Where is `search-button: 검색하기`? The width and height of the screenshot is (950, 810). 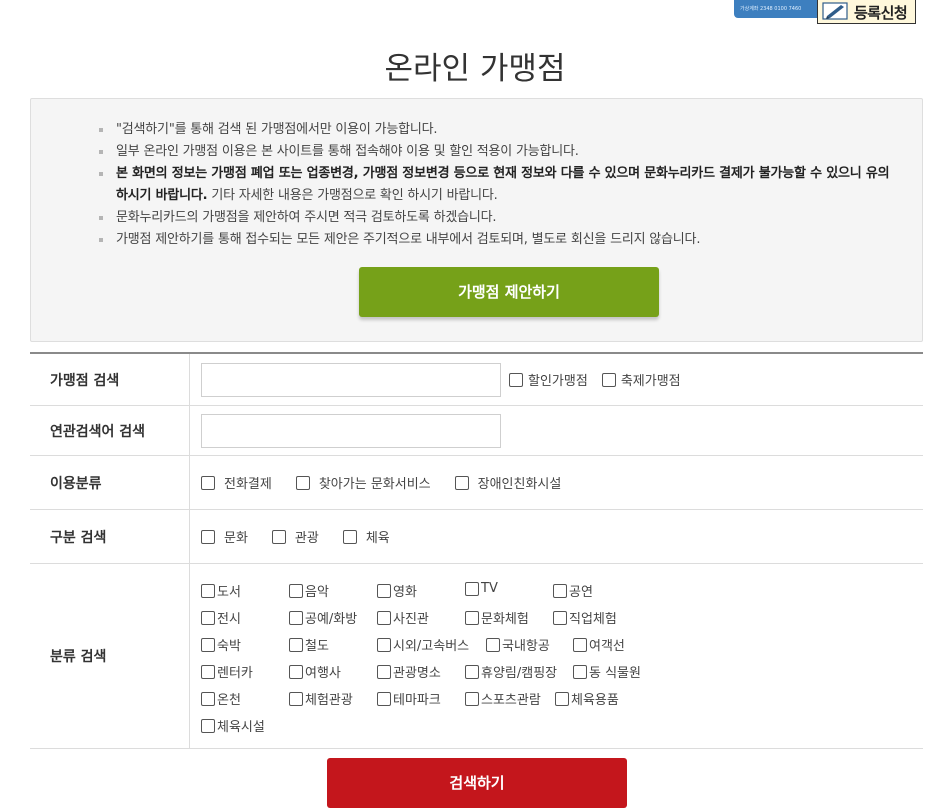 search-button: 검색하기 is located at coordinates (477, 783).